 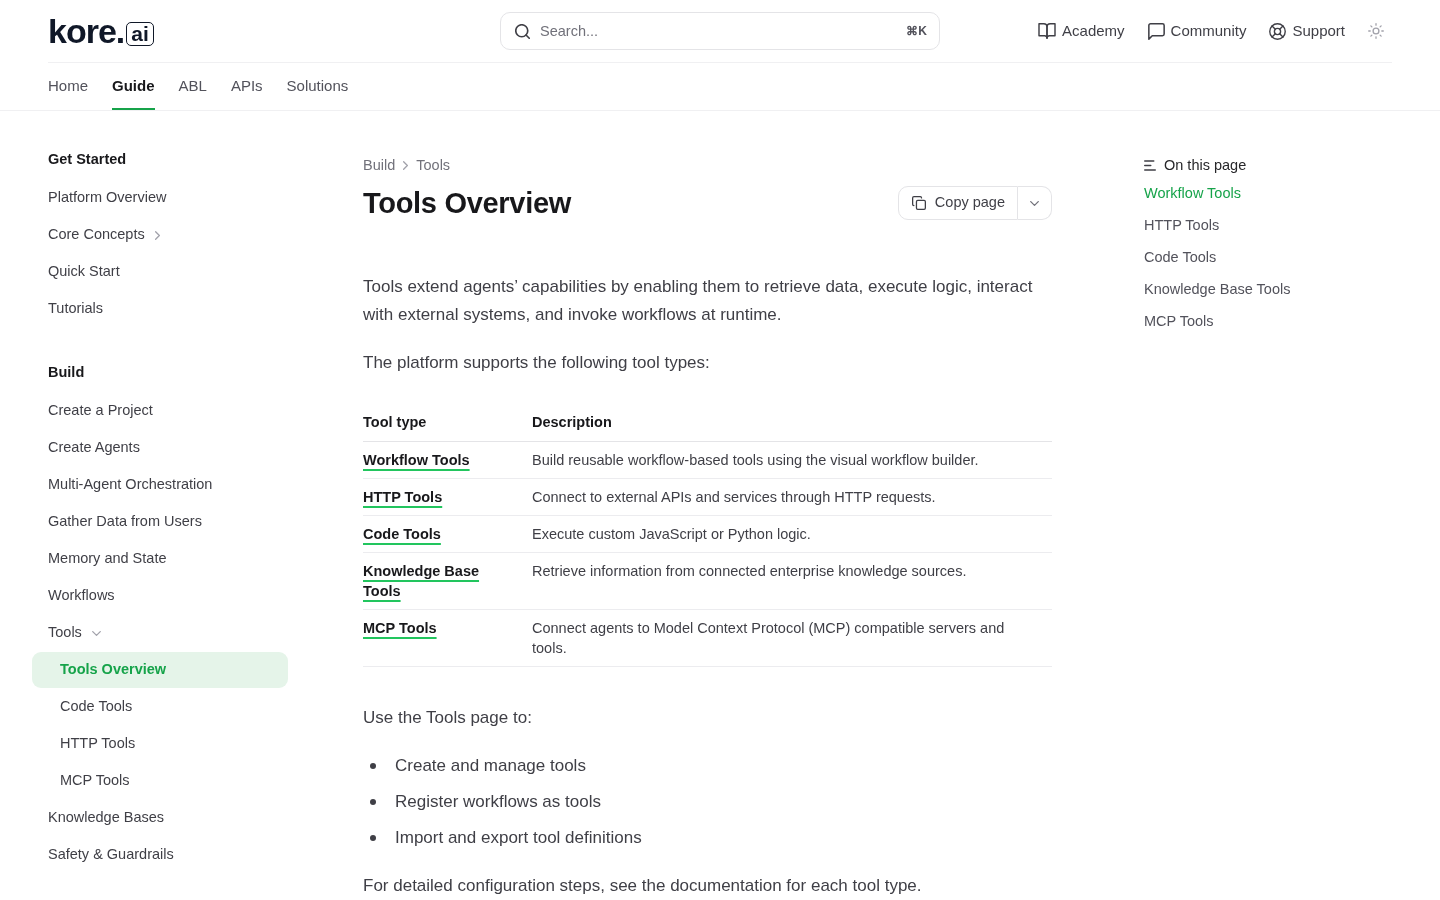 I want to click on search-icon, so click(x=522, y=31).